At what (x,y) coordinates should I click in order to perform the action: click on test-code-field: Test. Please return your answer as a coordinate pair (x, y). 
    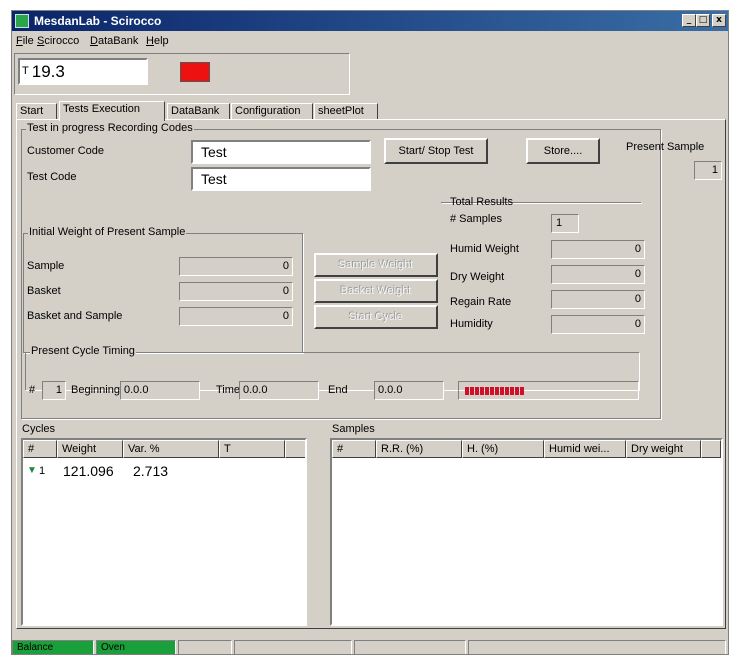
    Looking at the image, I should click on (281, 179).